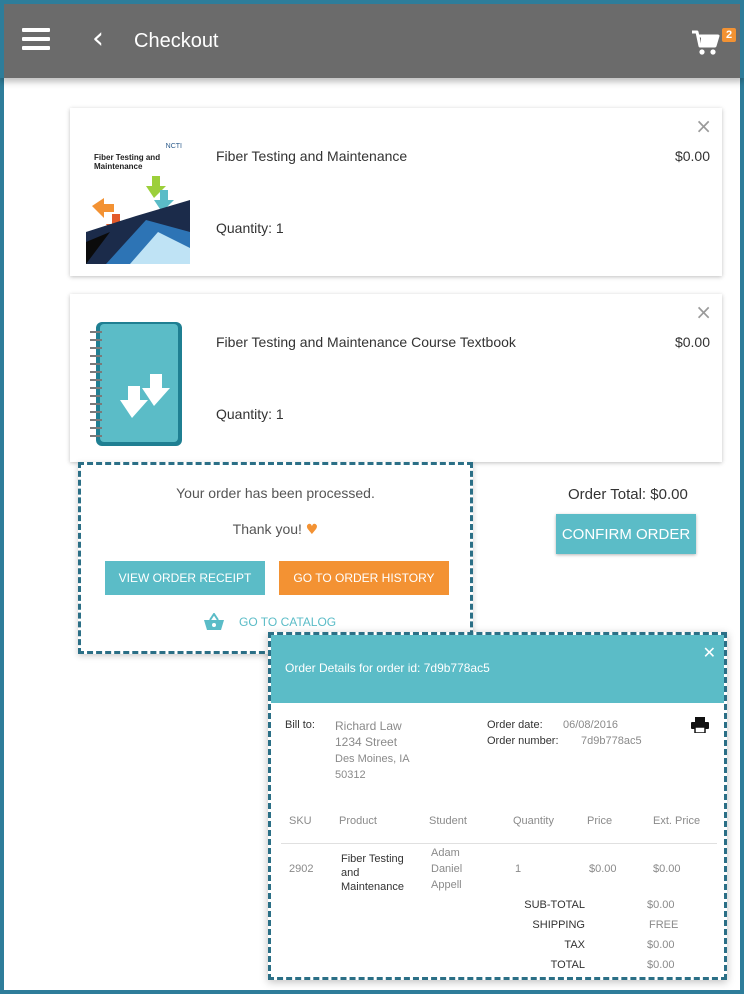  I want to click on row-product-line1: Fiber Testing, so click(372, 859).